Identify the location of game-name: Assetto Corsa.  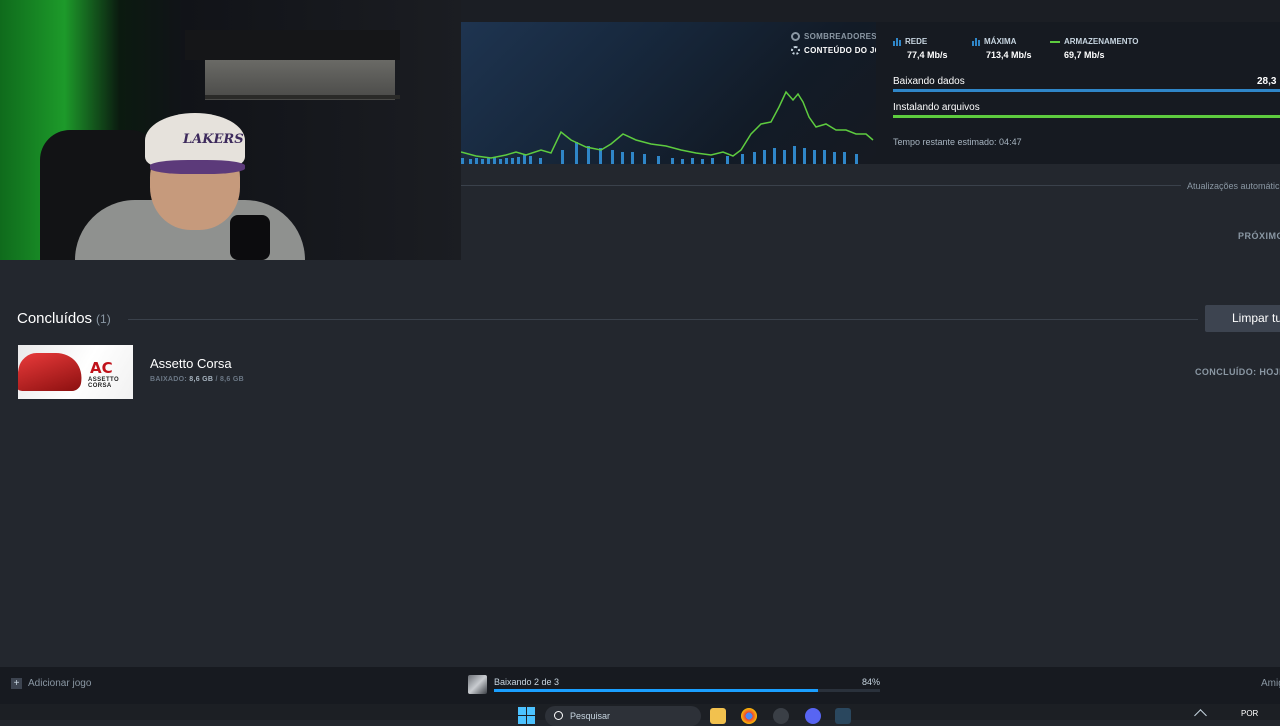
(191, 363).